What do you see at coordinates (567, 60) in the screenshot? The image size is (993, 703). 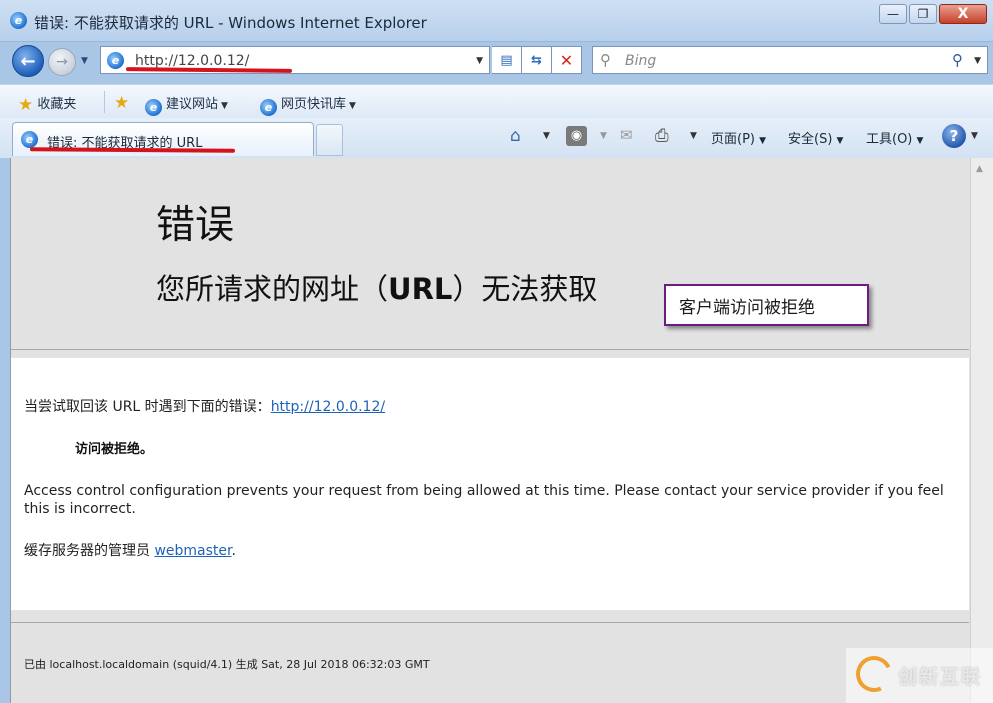 I see `stop-icon: ✕` at bounding box center [567, 60].